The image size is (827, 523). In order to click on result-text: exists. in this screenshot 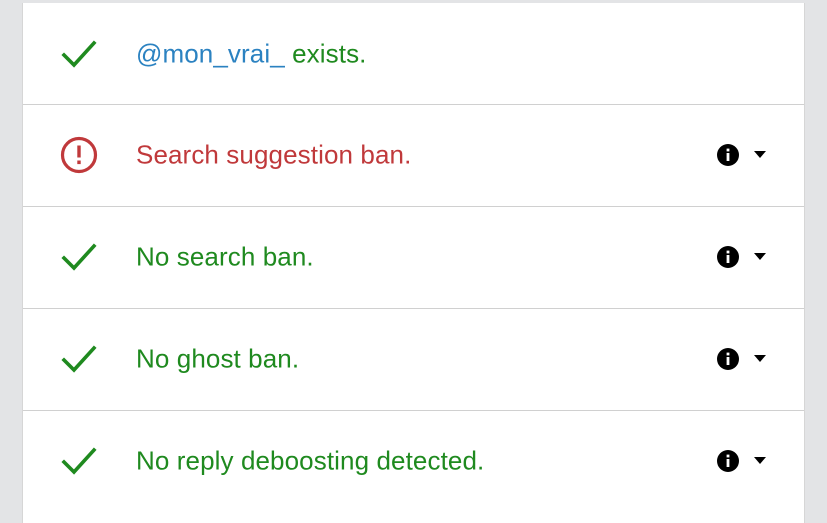, I will do `click(329, 53)`.